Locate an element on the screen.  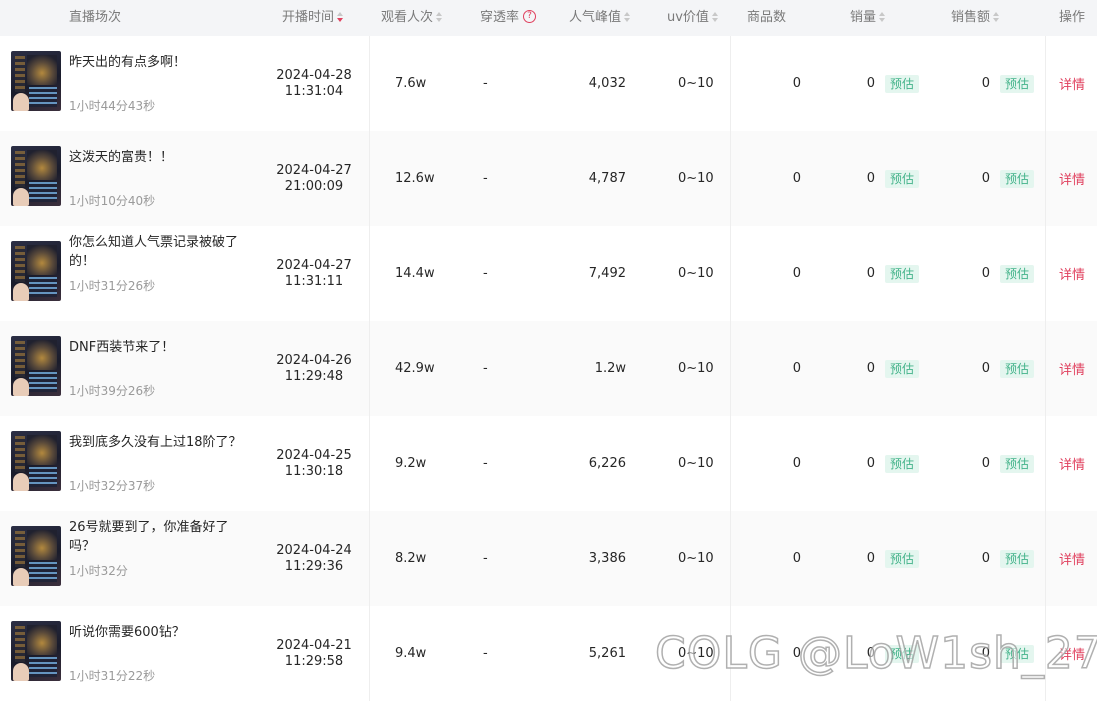
peak-value: 3,386 is located at coordinates (607, 558).